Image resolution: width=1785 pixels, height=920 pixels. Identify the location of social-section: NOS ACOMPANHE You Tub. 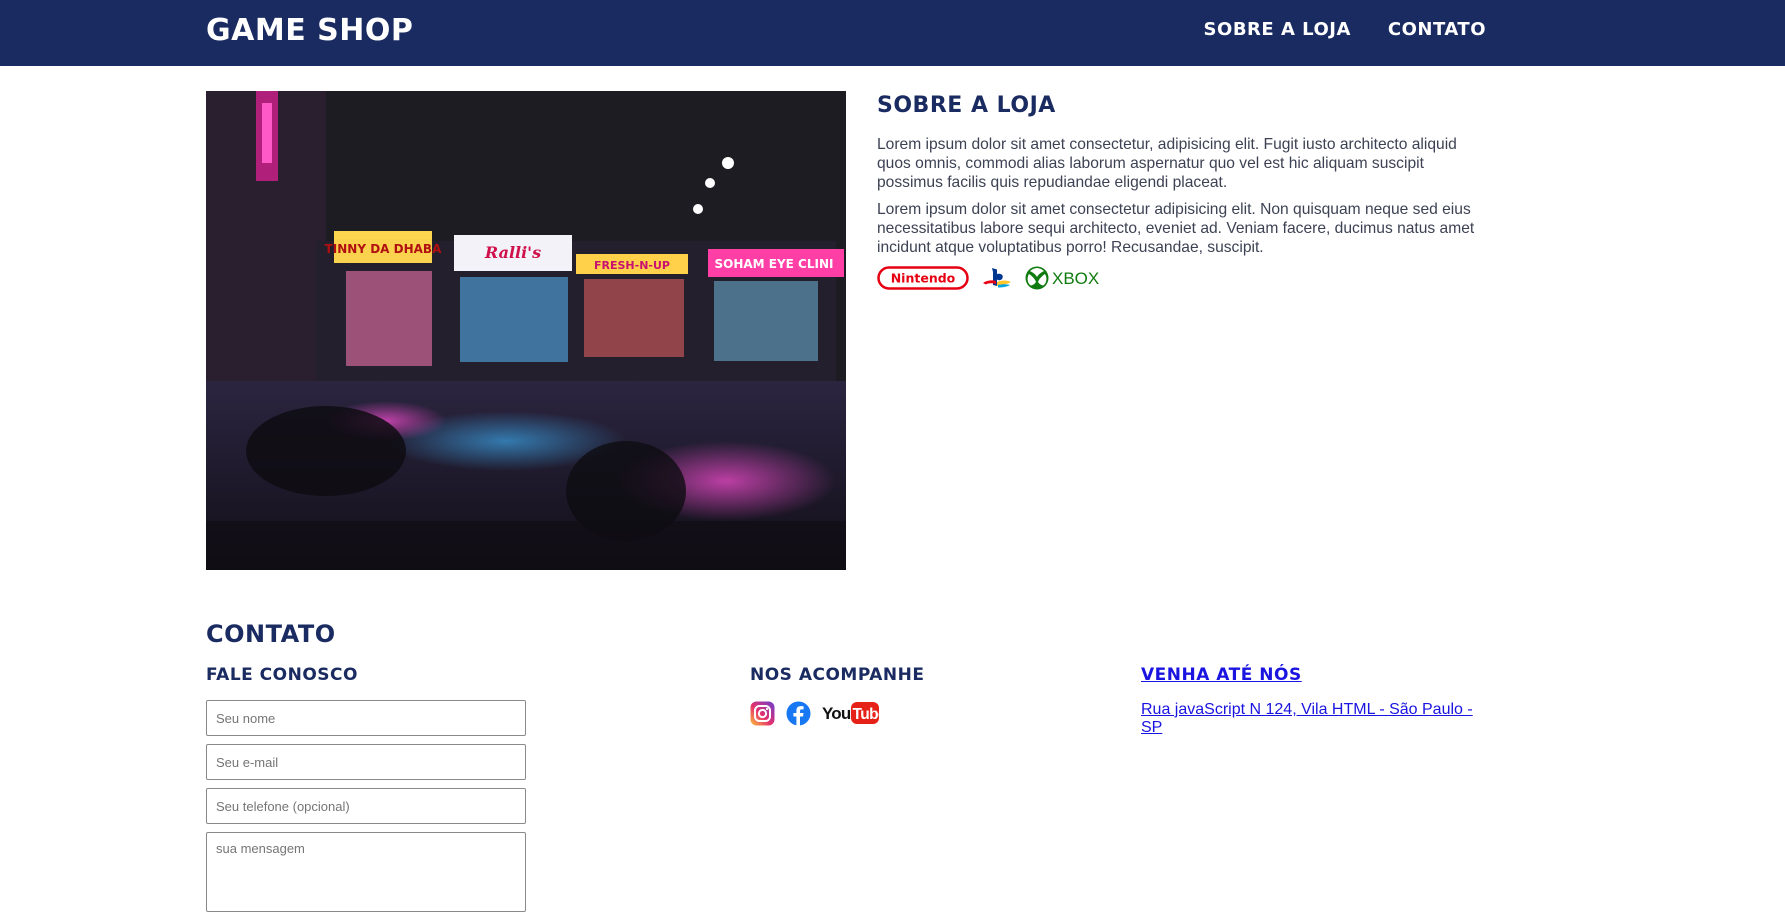
(837, 695).